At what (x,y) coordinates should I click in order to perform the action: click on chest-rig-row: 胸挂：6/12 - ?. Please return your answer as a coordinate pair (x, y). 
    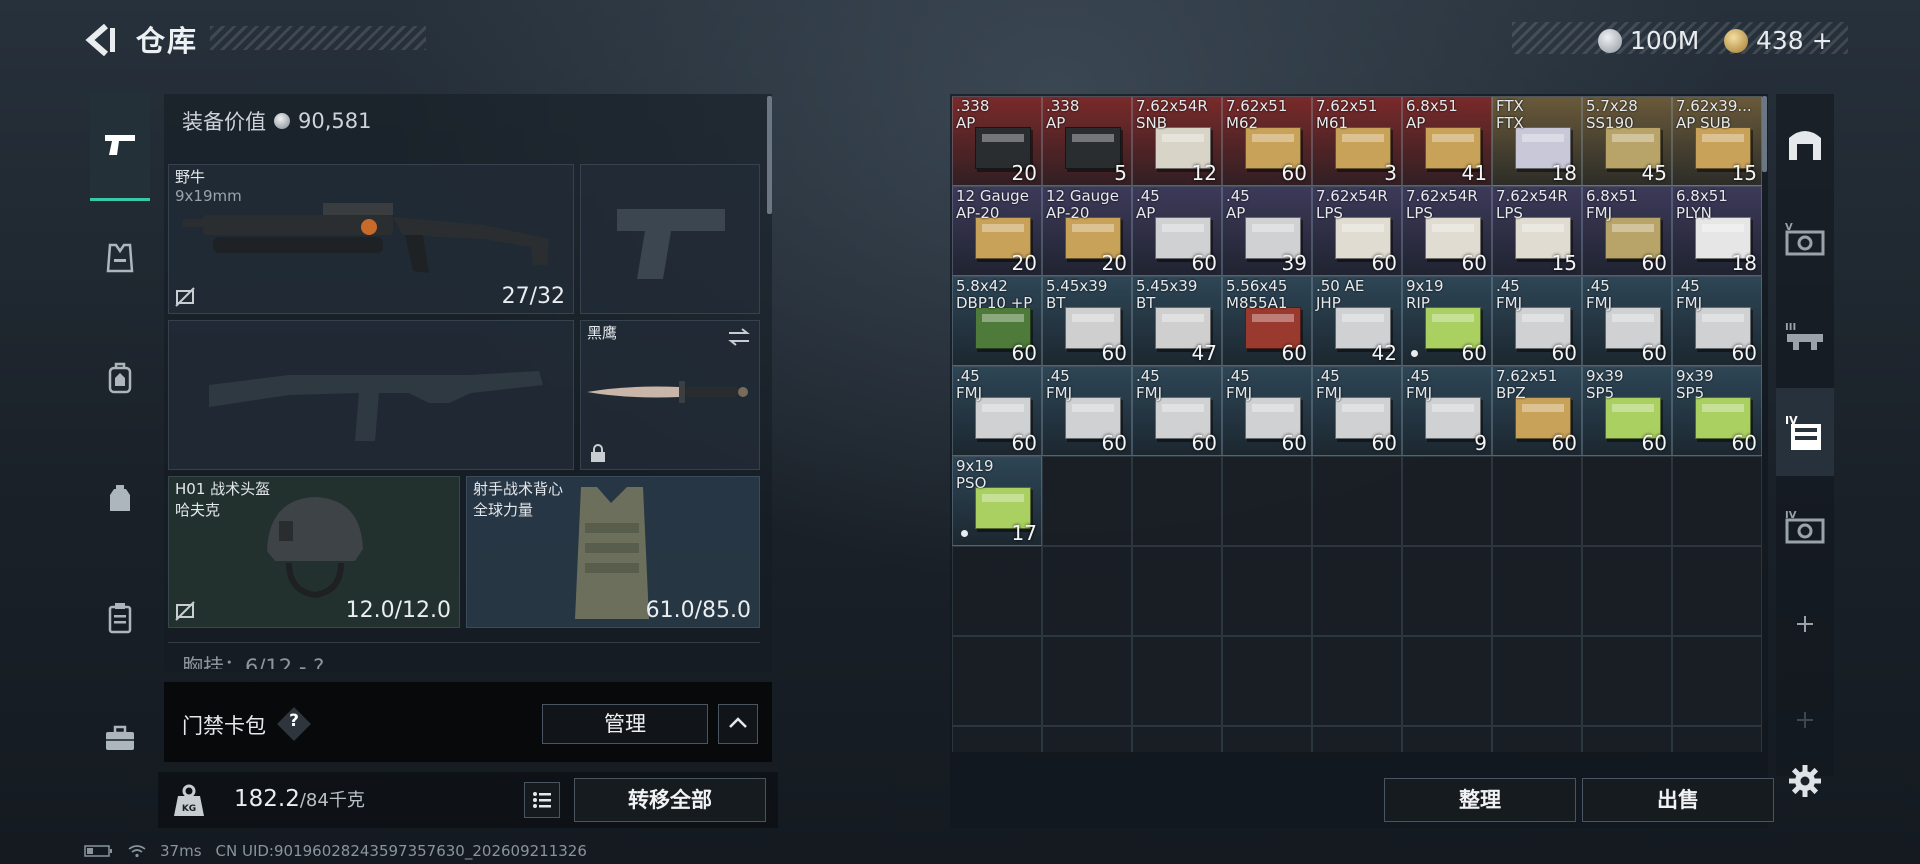
    Looking at the image, I should click on (464, 655).